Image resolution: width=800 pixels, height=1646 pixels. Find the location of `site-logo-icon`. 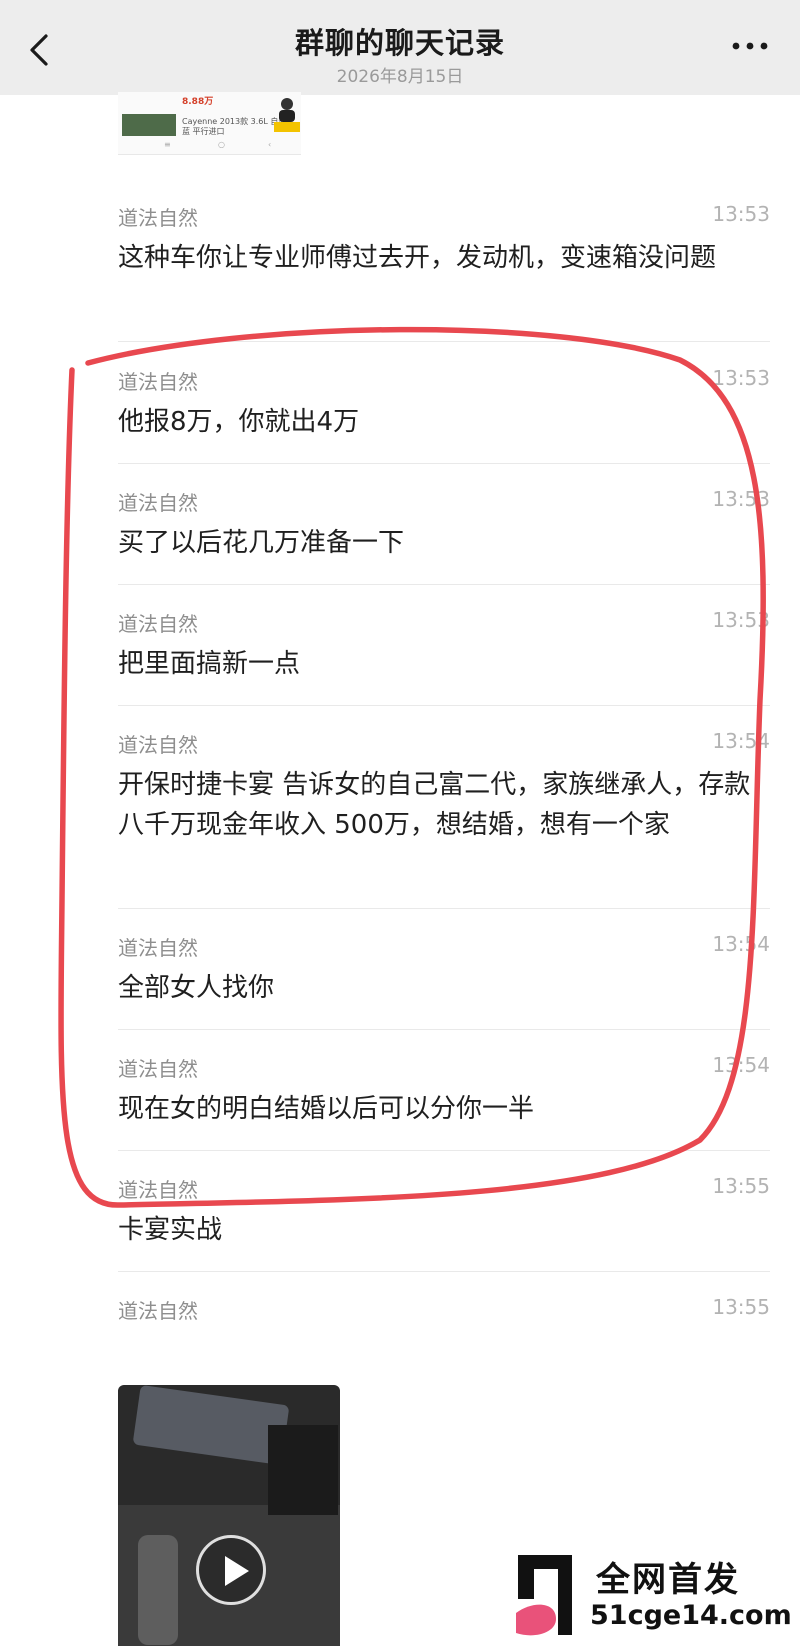

site-logo-icon is located at coordinates (544, 1595).